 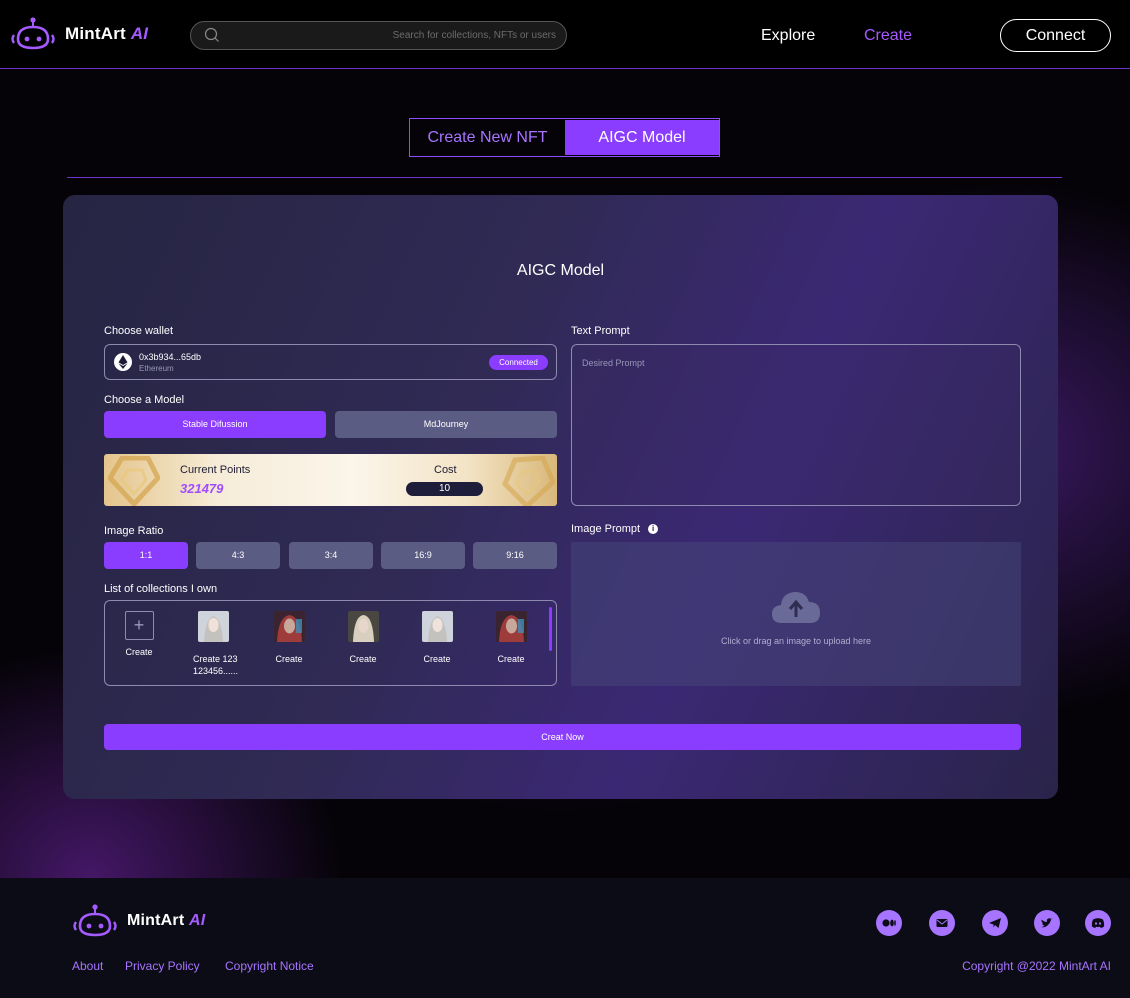 I want to click on image-prompt-label: Image Prompt i, so click(x=615, y=529).